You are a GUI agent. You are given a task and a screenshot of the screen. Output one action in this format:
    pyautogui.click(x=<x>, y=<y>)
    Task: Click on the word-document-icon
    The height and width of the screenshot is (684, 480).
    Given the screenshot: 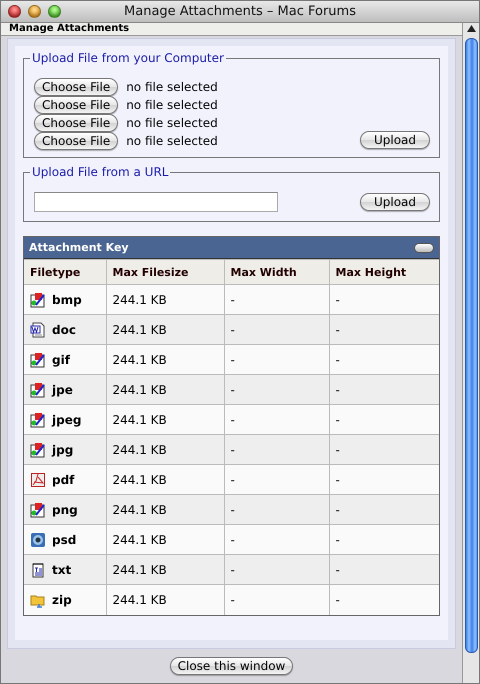 What is the action you would take?
    pyautogui.click(x=38, y=330)
    